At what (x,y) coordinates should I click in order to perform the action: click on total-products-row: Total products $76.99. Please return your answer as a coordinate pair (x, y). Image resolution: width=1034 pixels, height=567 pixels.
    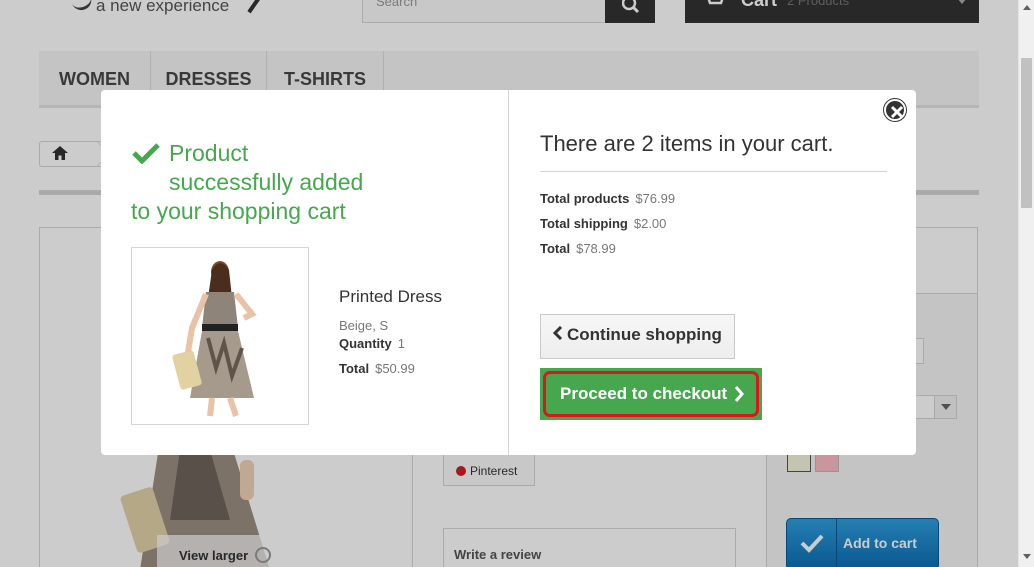
    Looking at the image, I should click on (607, 198).